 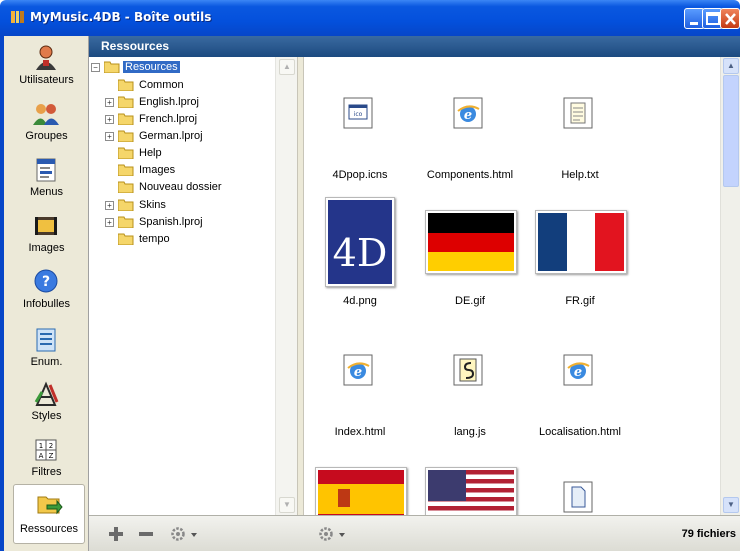 I want to click on sidebar-item-label: Menus, so click(x=46, y=192).